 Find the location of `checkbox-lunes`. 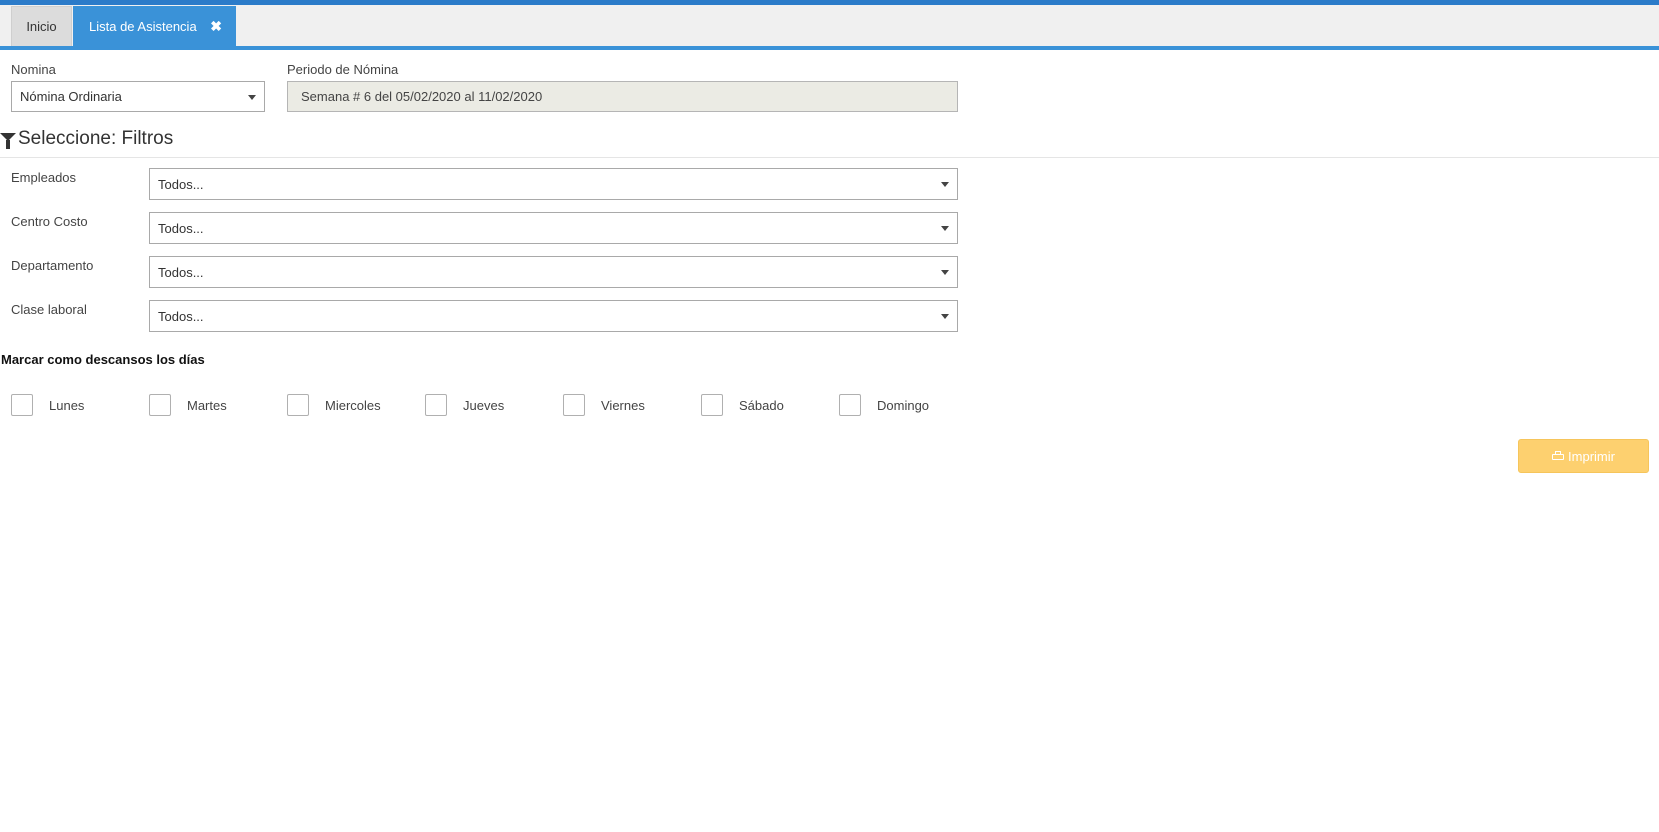

checkbox-lunes is located at coordinates (22, 405).